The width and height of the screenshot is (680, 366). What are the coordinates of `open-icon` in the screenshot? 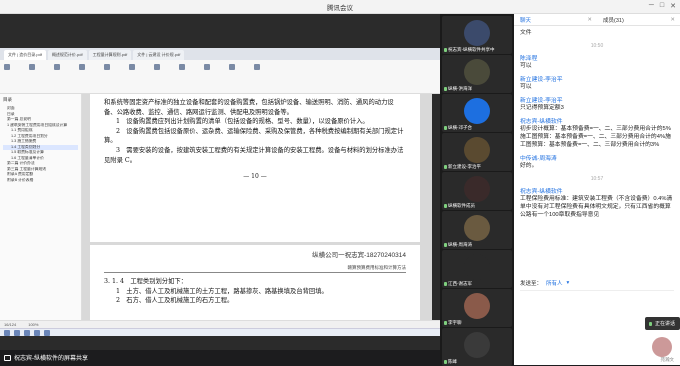 It's located at (7, 67).